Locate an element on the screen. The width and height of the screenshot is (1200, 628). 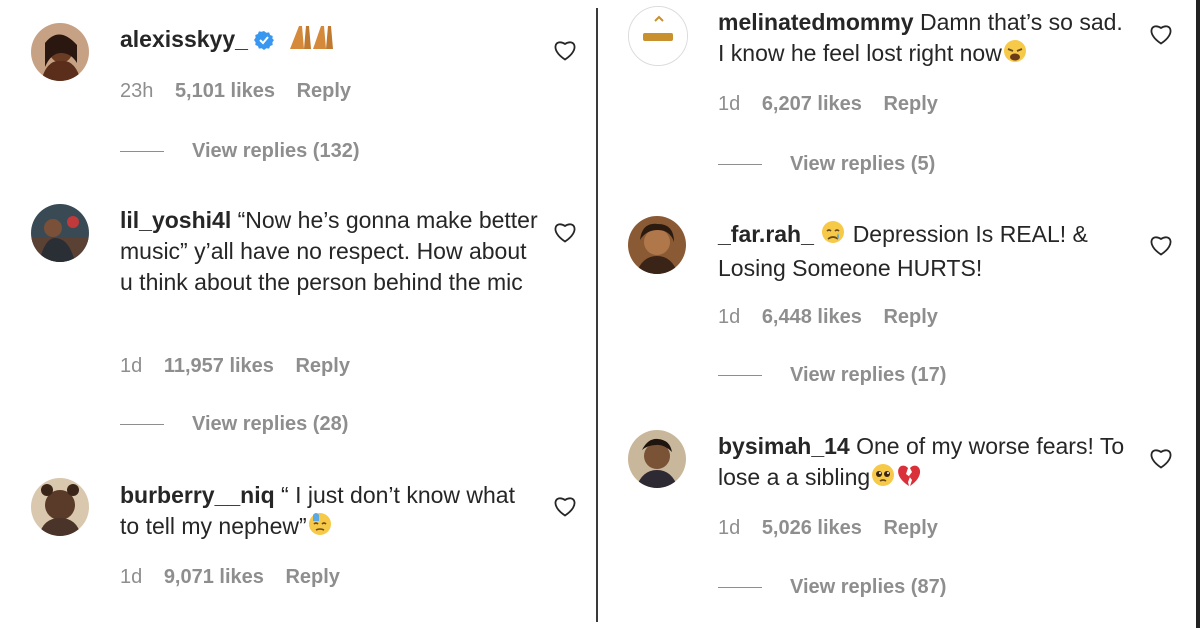
view-replies-button: View replies (17) is located at coordinates (832, 375).